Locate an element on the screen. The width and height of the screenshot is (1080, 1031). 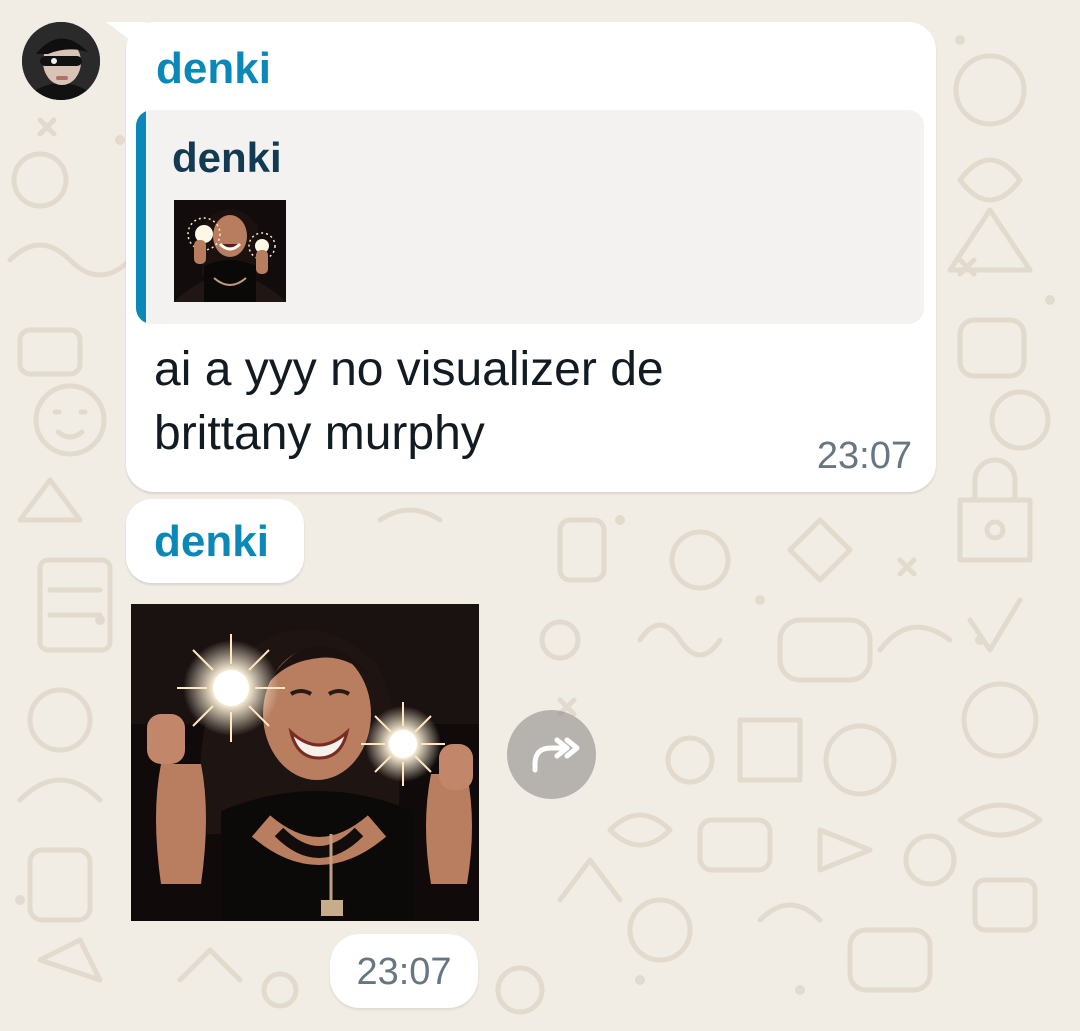
timestamp-bubble: 23:07 is located at coordinates (404, 971).